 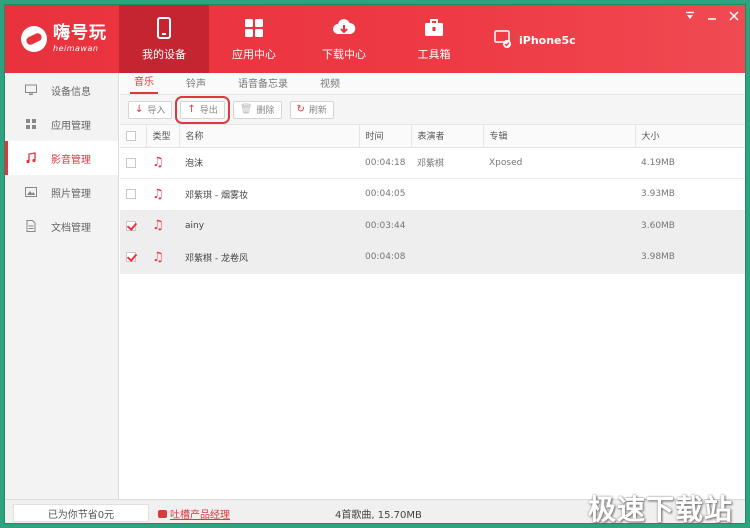 What do you see at coordinates (257, 109) in the screenshot?
I see `delete-button: 🗑 删除` at bounding box center [257, 109].